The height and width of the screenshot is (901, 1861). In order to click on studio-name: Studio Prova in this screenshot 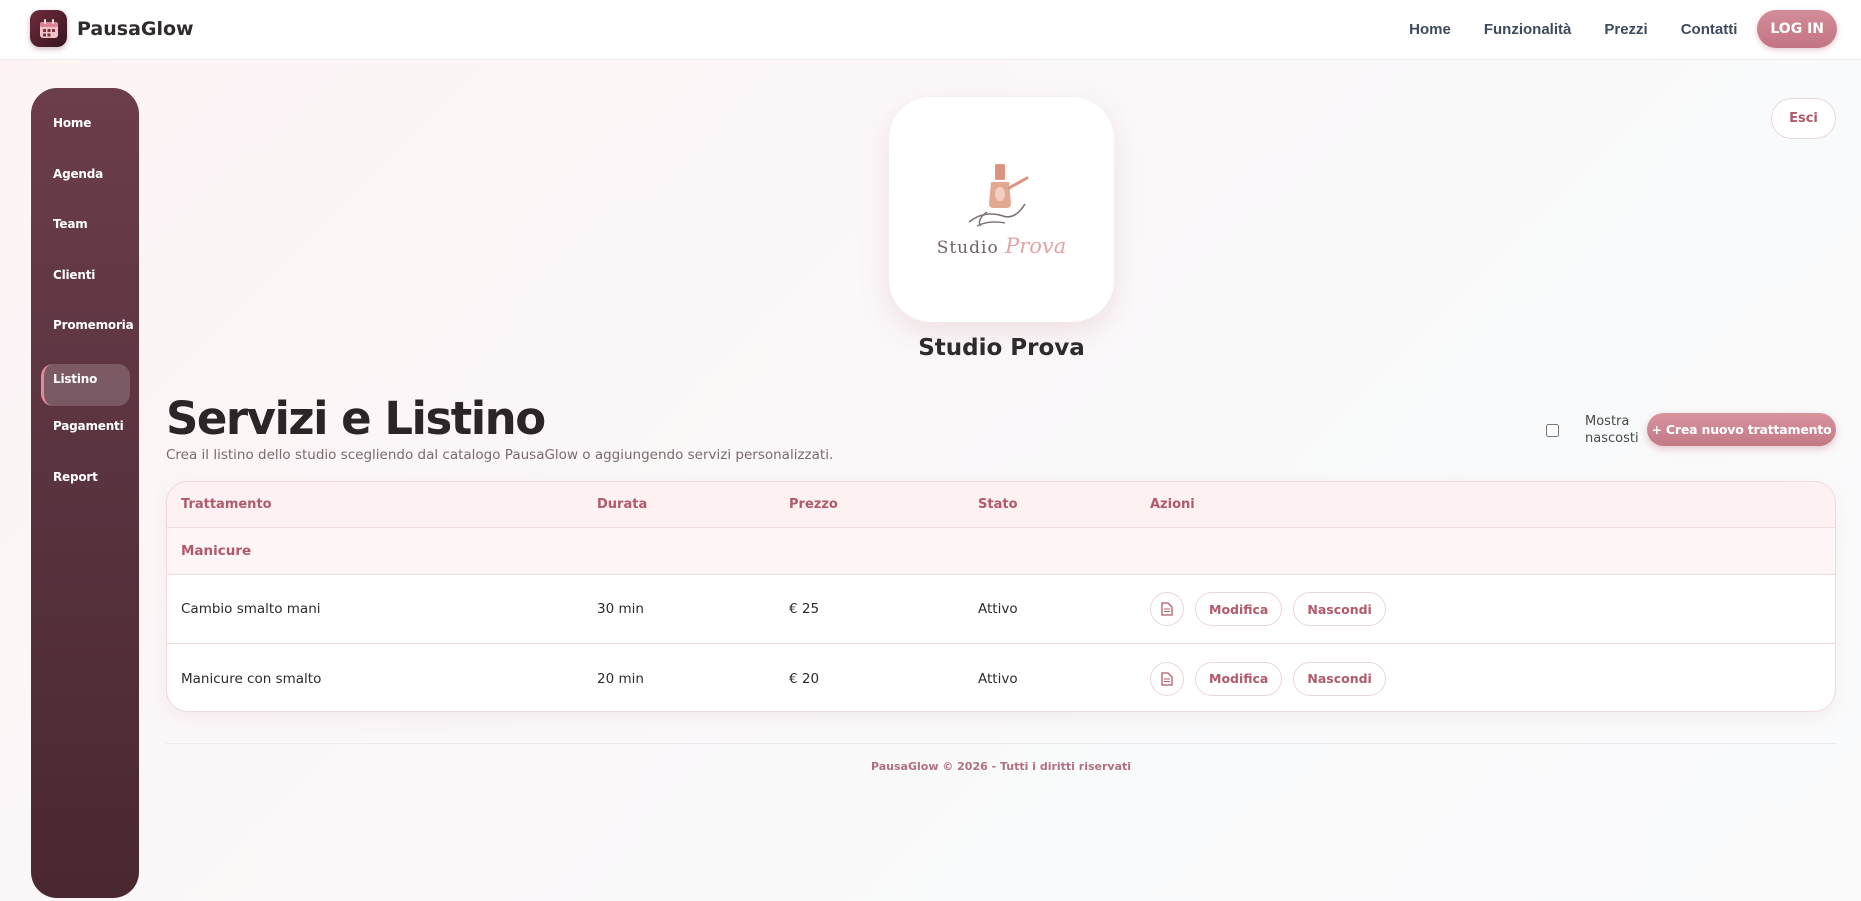, I will do `click(1001, 348)`.